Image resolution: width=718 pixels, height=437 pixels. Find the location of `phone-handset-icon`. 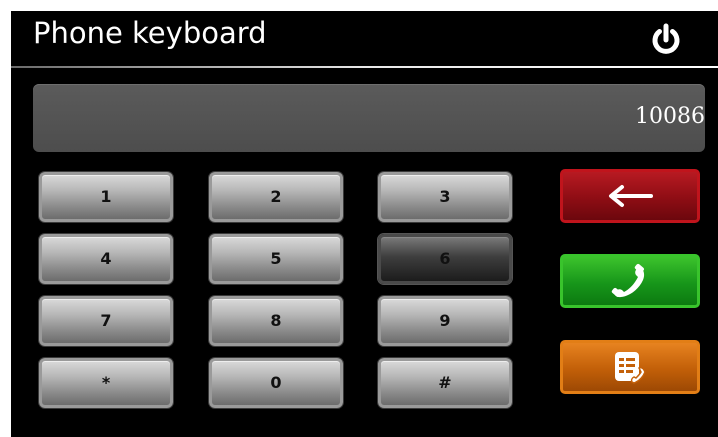

phone-handset-icon is located at coordinates (628, 280).